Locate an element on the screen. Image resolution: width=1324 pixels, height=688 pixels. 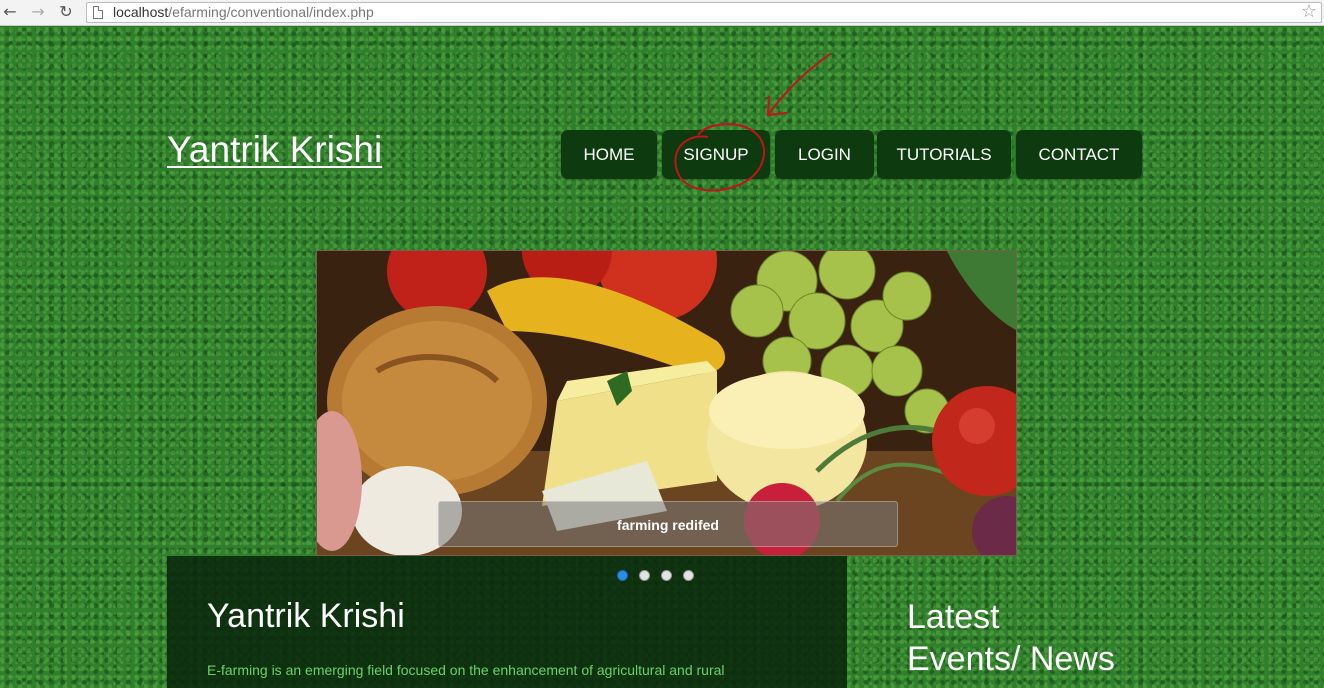
annotation-arrow-icon is located at coordinates (799, 84).